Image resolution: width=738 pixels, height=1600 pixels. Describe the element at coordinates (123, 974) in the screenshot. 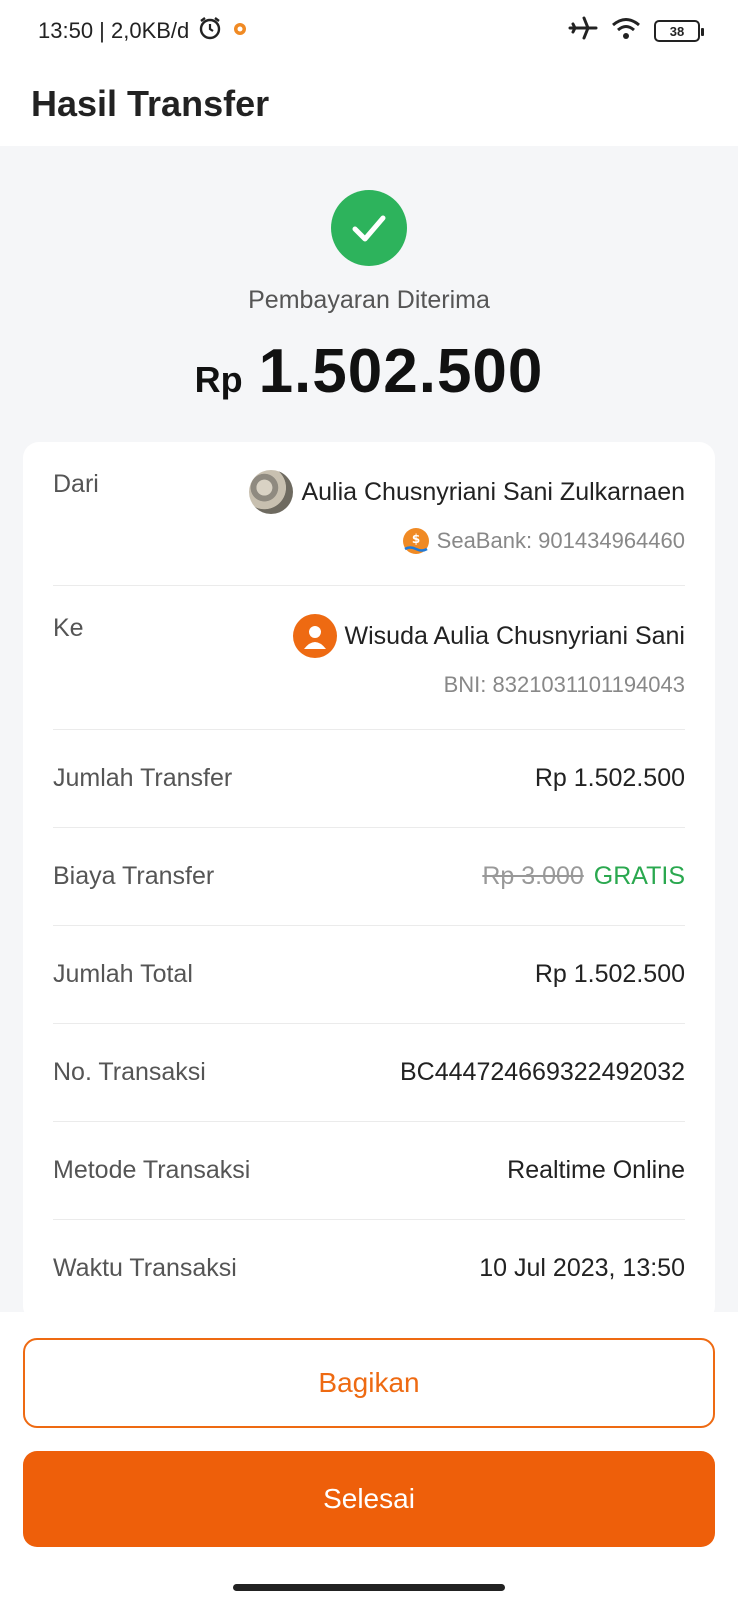

I see `detail-label: Jumlah Total` at that location.